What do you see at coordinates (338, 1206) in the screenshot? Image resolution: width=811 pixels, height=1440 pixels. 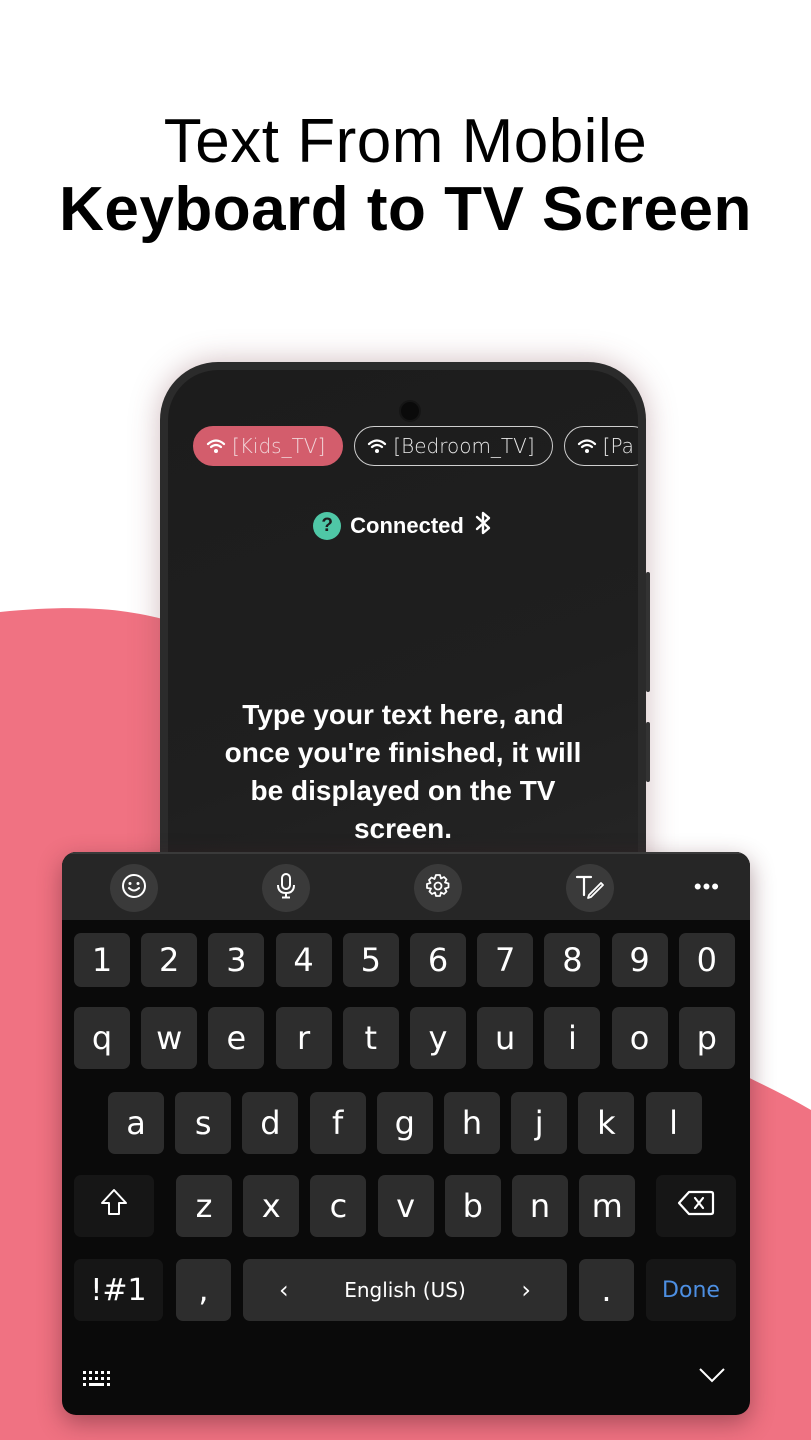 I see `key-c: c` at bounding box center [338, 1206].